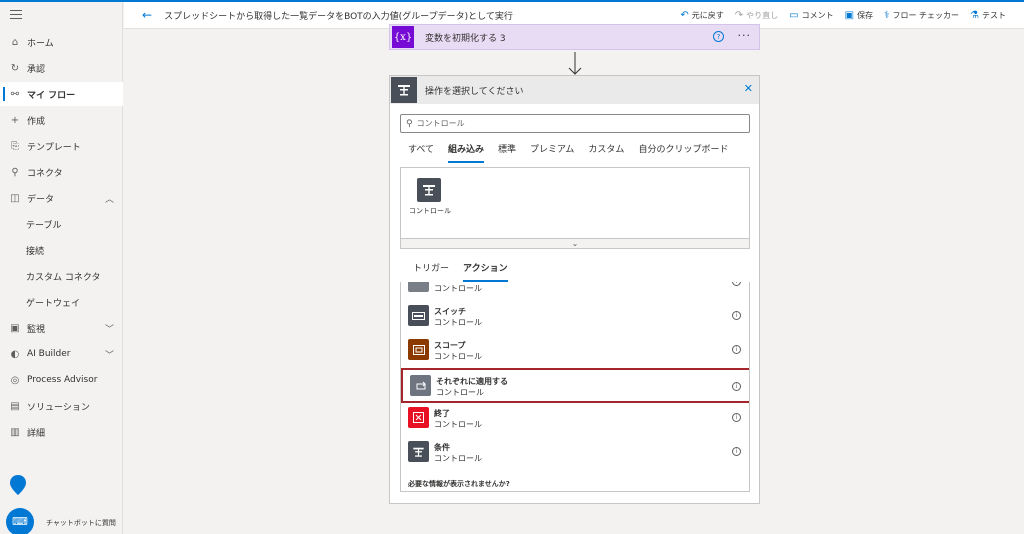  Describe the element at coordinates (61, 224) in the screenshot. I see `nav-tables: テーブル` at that location.